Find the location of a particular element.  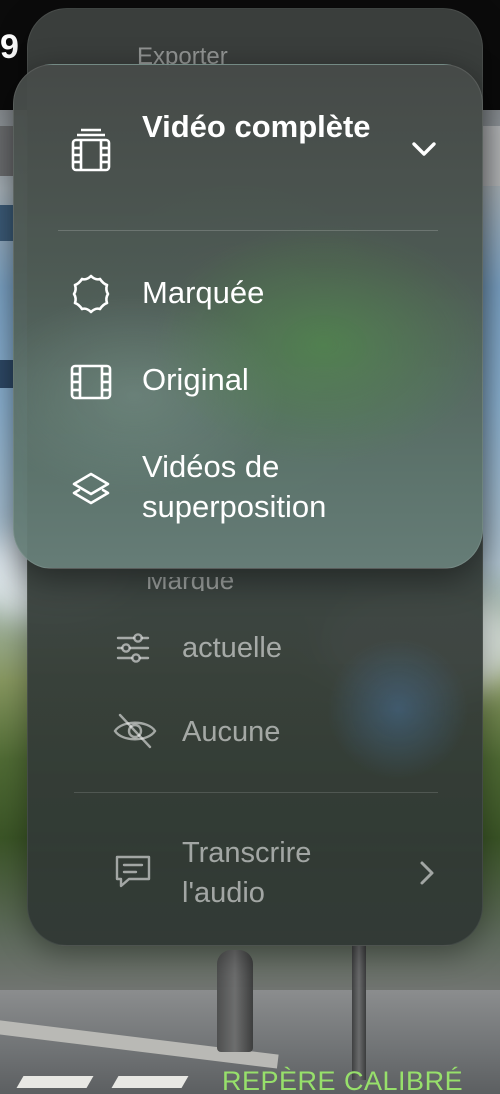

chevron-down-icon is located at coordinates (424, 149).